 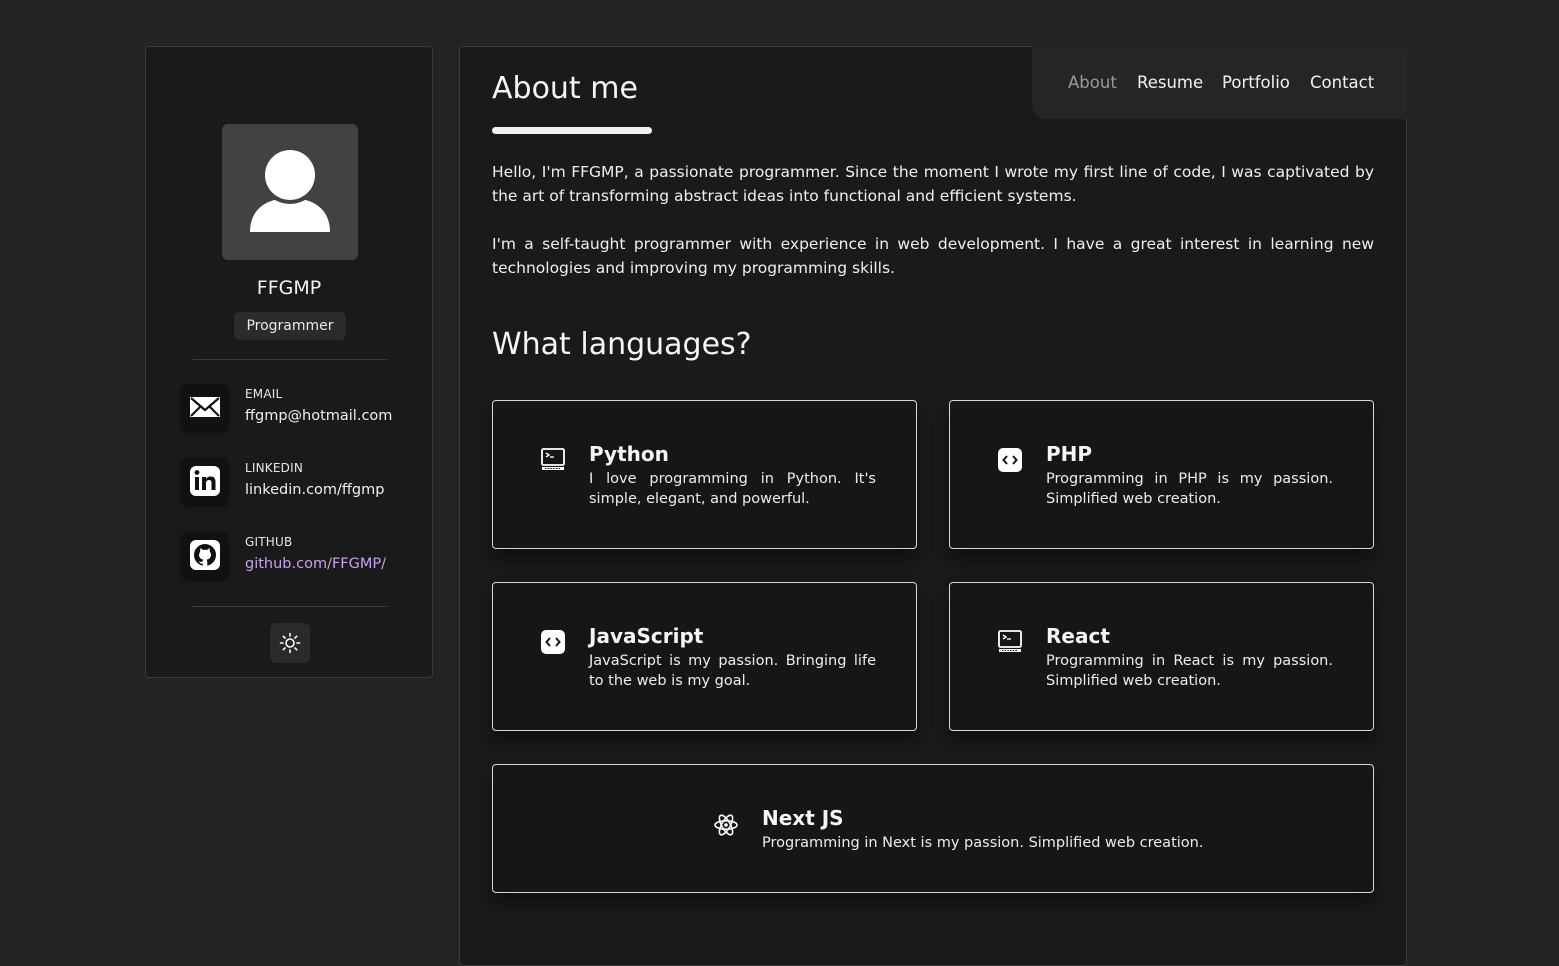 What do you see at coordinates (646, 636) in the screenshot?
I see `language-name: JavaScript` at bounding box center [646, 636].